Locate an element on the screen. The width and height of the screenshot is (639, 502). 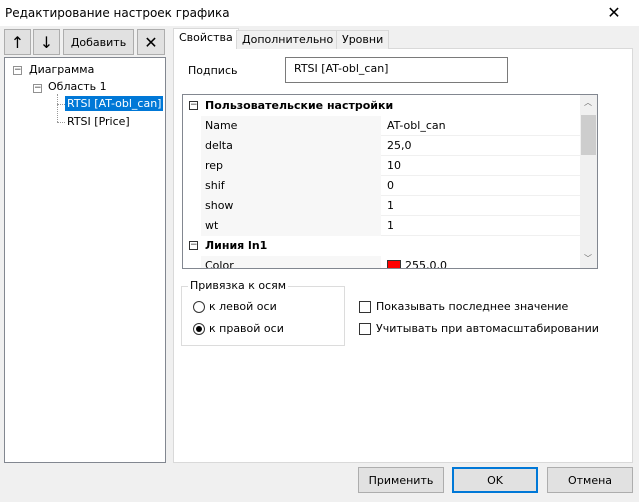
axis-group-title: Привязка к осям is located at coordinates (238, 285).